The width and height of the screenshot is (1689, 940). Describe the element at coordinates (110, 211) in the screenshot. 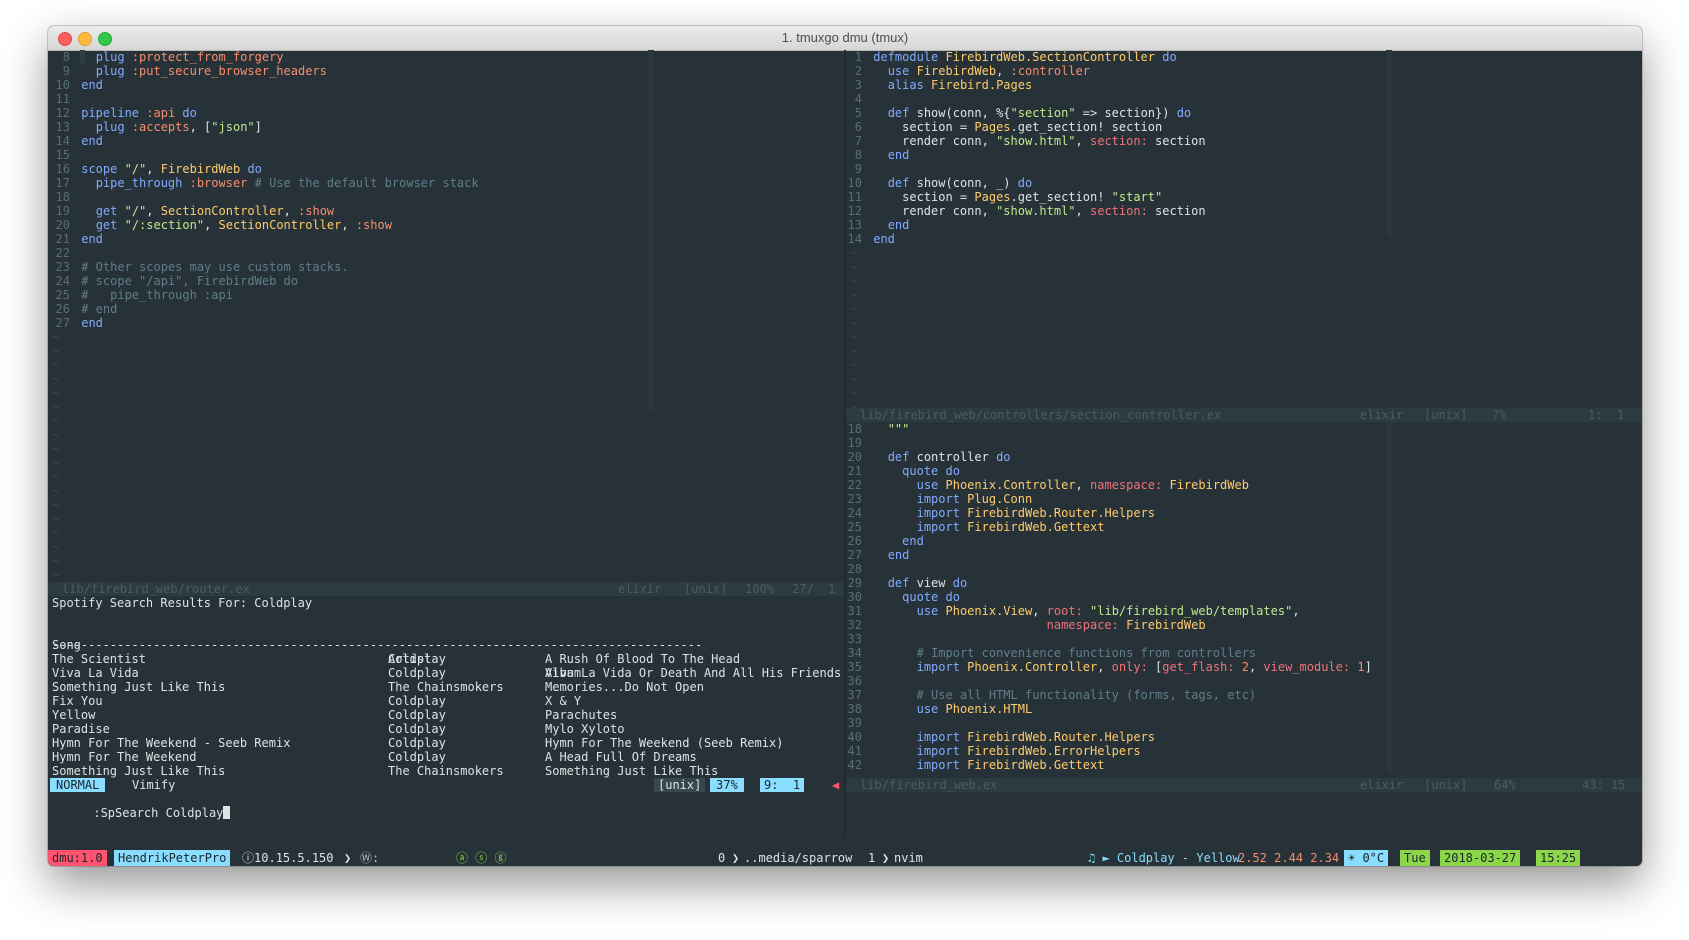

I see `code-token: get` at that location.